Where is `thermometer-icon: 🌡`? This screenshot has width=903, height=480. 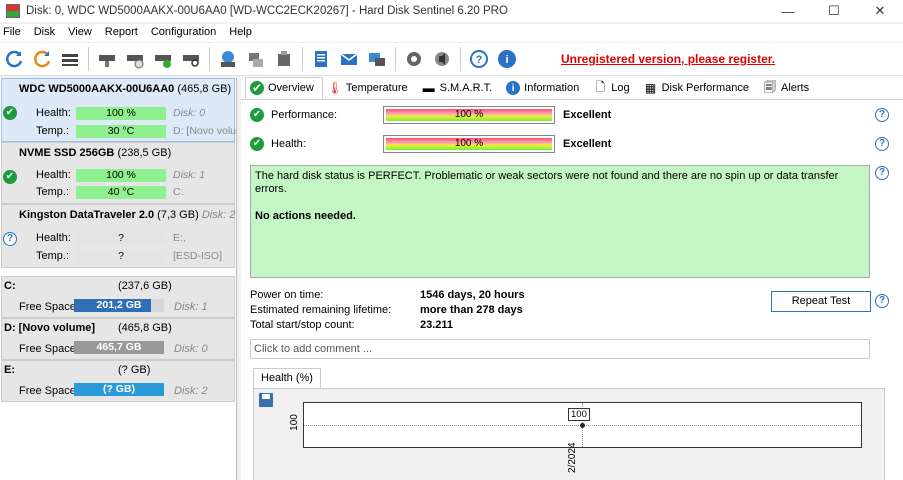 thermometer-icon: 🌡 is located at coordinates (335, 88).